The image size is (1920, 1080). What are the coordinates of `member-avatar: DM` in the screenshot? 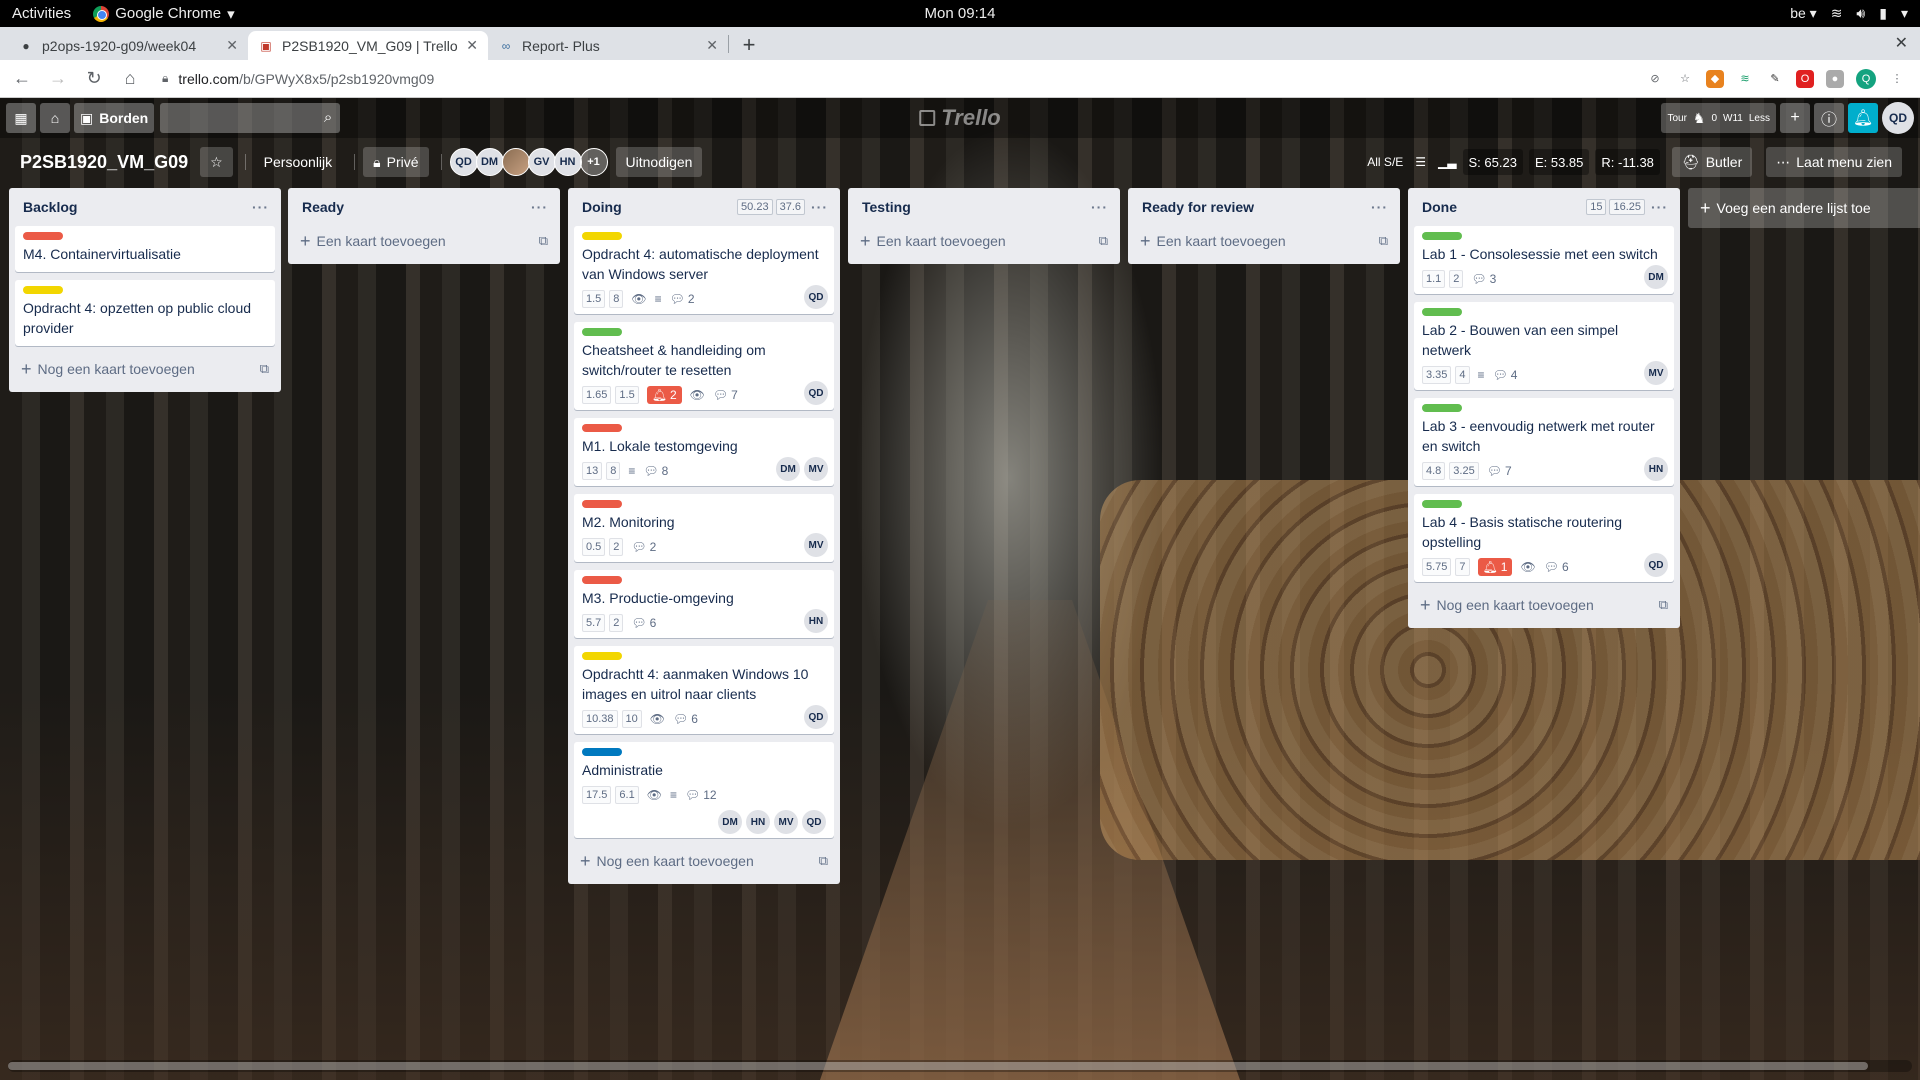 It's located at (489, 162).